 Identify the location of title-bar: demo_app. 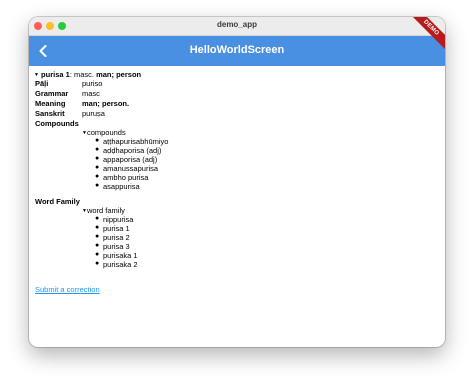
(237, 26).